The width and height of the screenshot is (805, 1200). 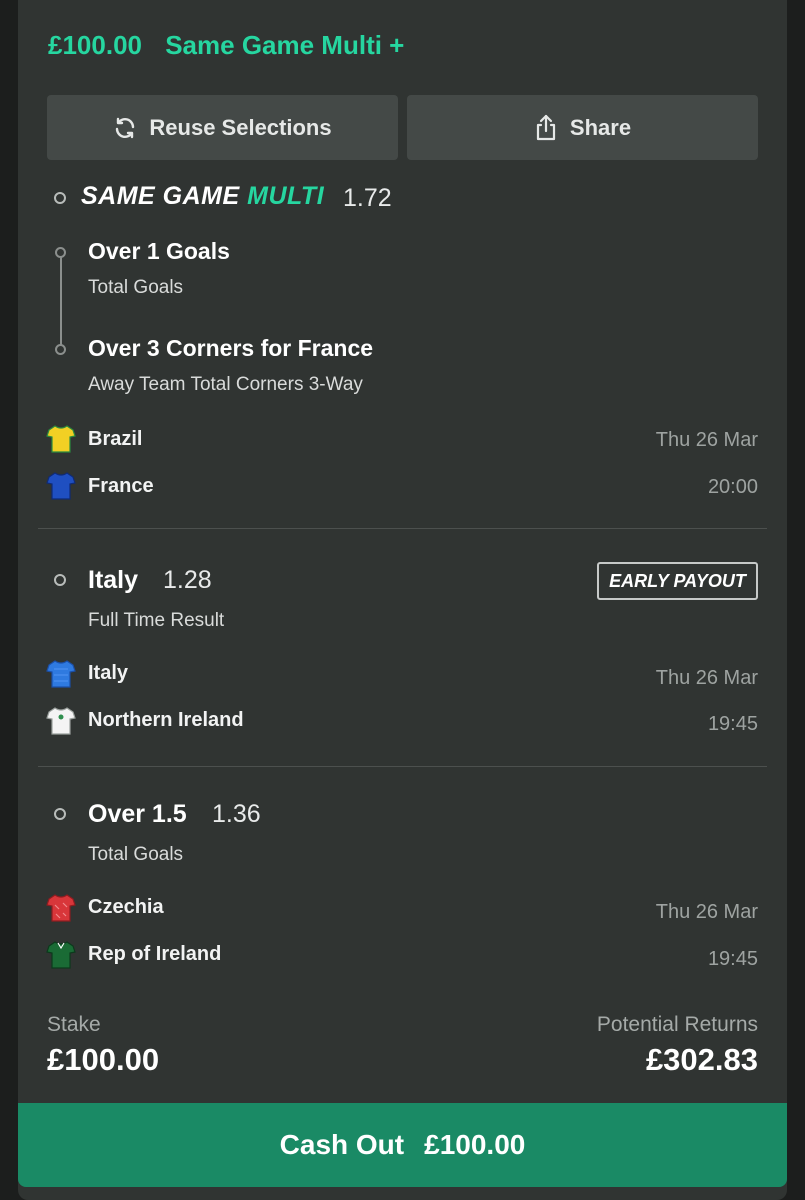 What do you see at coordinates (236, 814) in the screenshot?
I see `leg-odds: 1.36` at bounding box center [236, 814].